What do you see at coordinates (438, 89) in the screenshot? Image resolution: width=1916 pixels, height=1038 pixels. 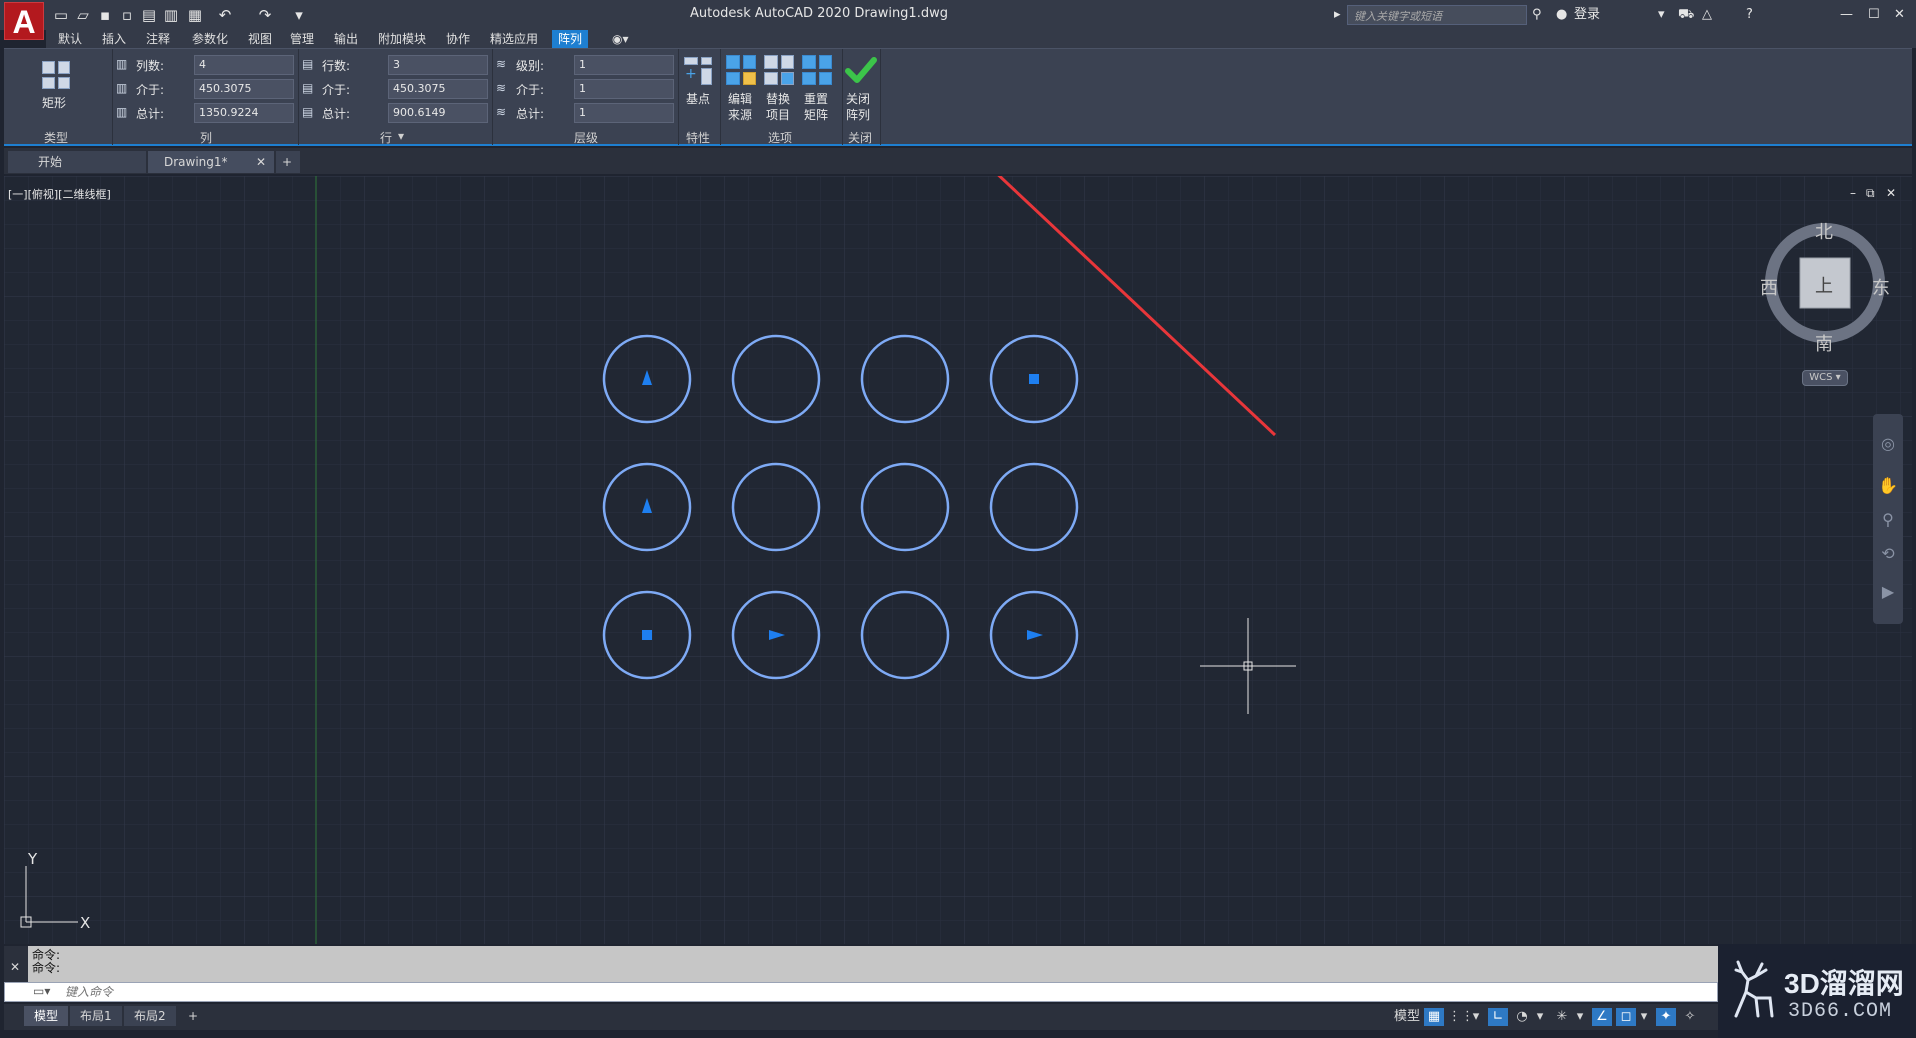 I see `rows-spacing-field: 450.3075` at bounding box center [438, 89].